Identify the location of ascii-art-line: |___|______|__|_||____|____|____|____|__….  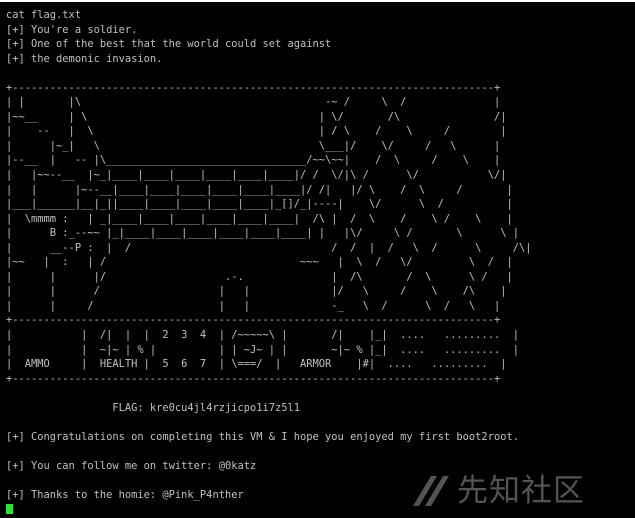
(259, 204).